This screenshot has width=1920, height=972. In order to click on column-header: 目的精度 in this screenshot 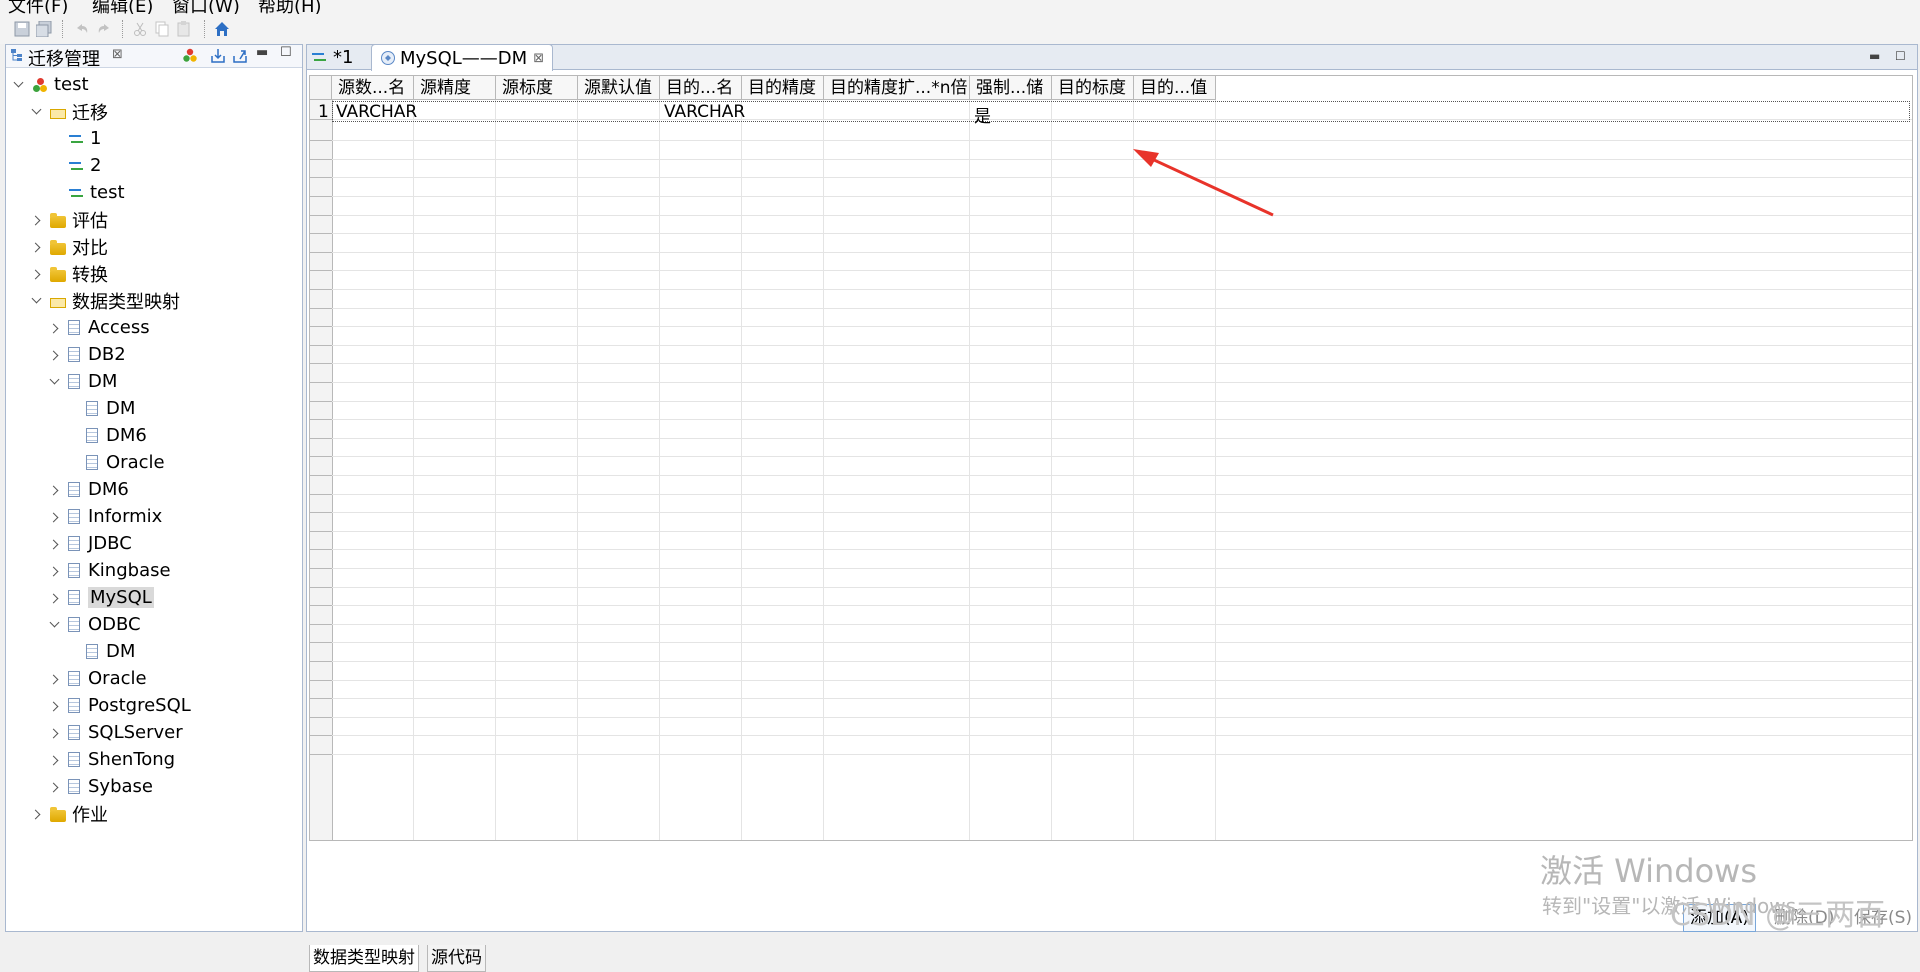, I will do `click(783, 88)`.